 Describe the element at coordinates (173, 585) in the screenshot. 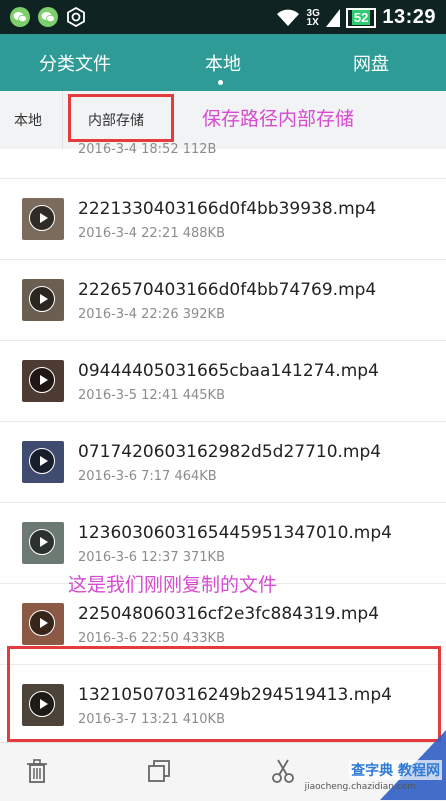

I see `copied-annotation: 这是我们刚刚复制的文件` at that location.